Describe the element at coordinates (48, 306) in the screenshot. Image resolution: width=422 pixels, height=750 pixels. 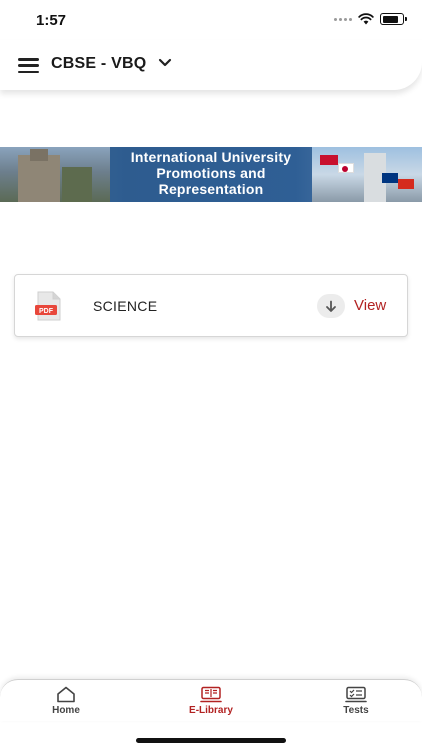
I see `pdf-file-icon: PDF` at that location.